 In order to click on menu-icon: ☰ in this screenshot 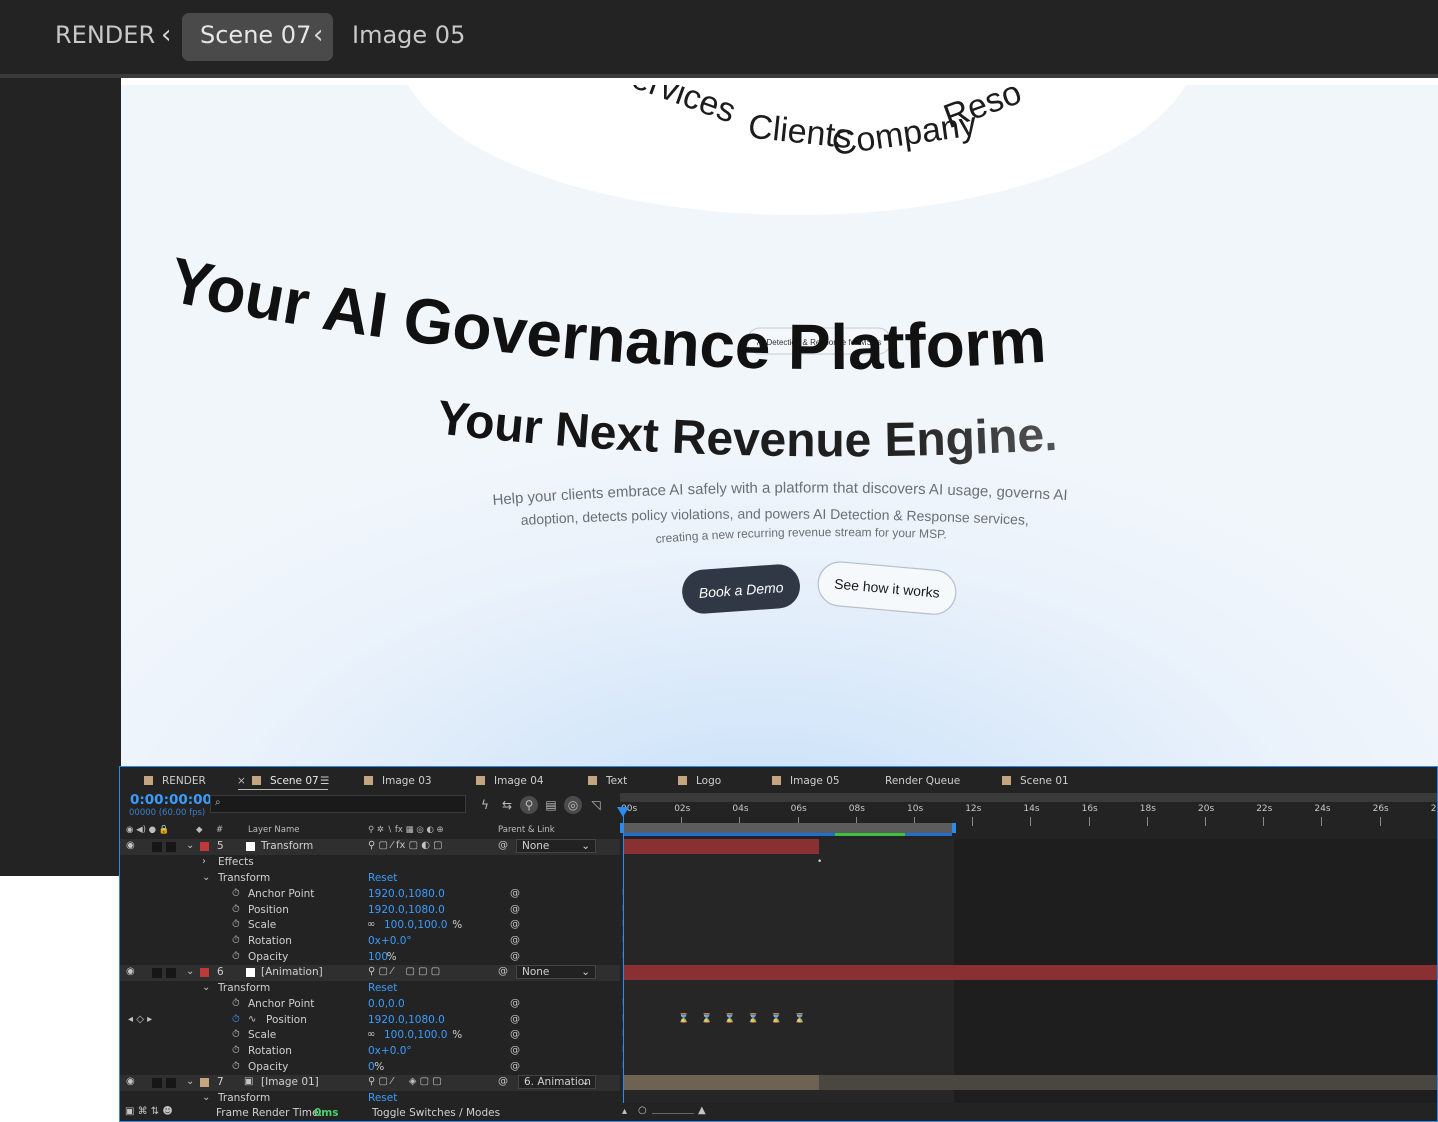, I will do `click(324, 781)`.